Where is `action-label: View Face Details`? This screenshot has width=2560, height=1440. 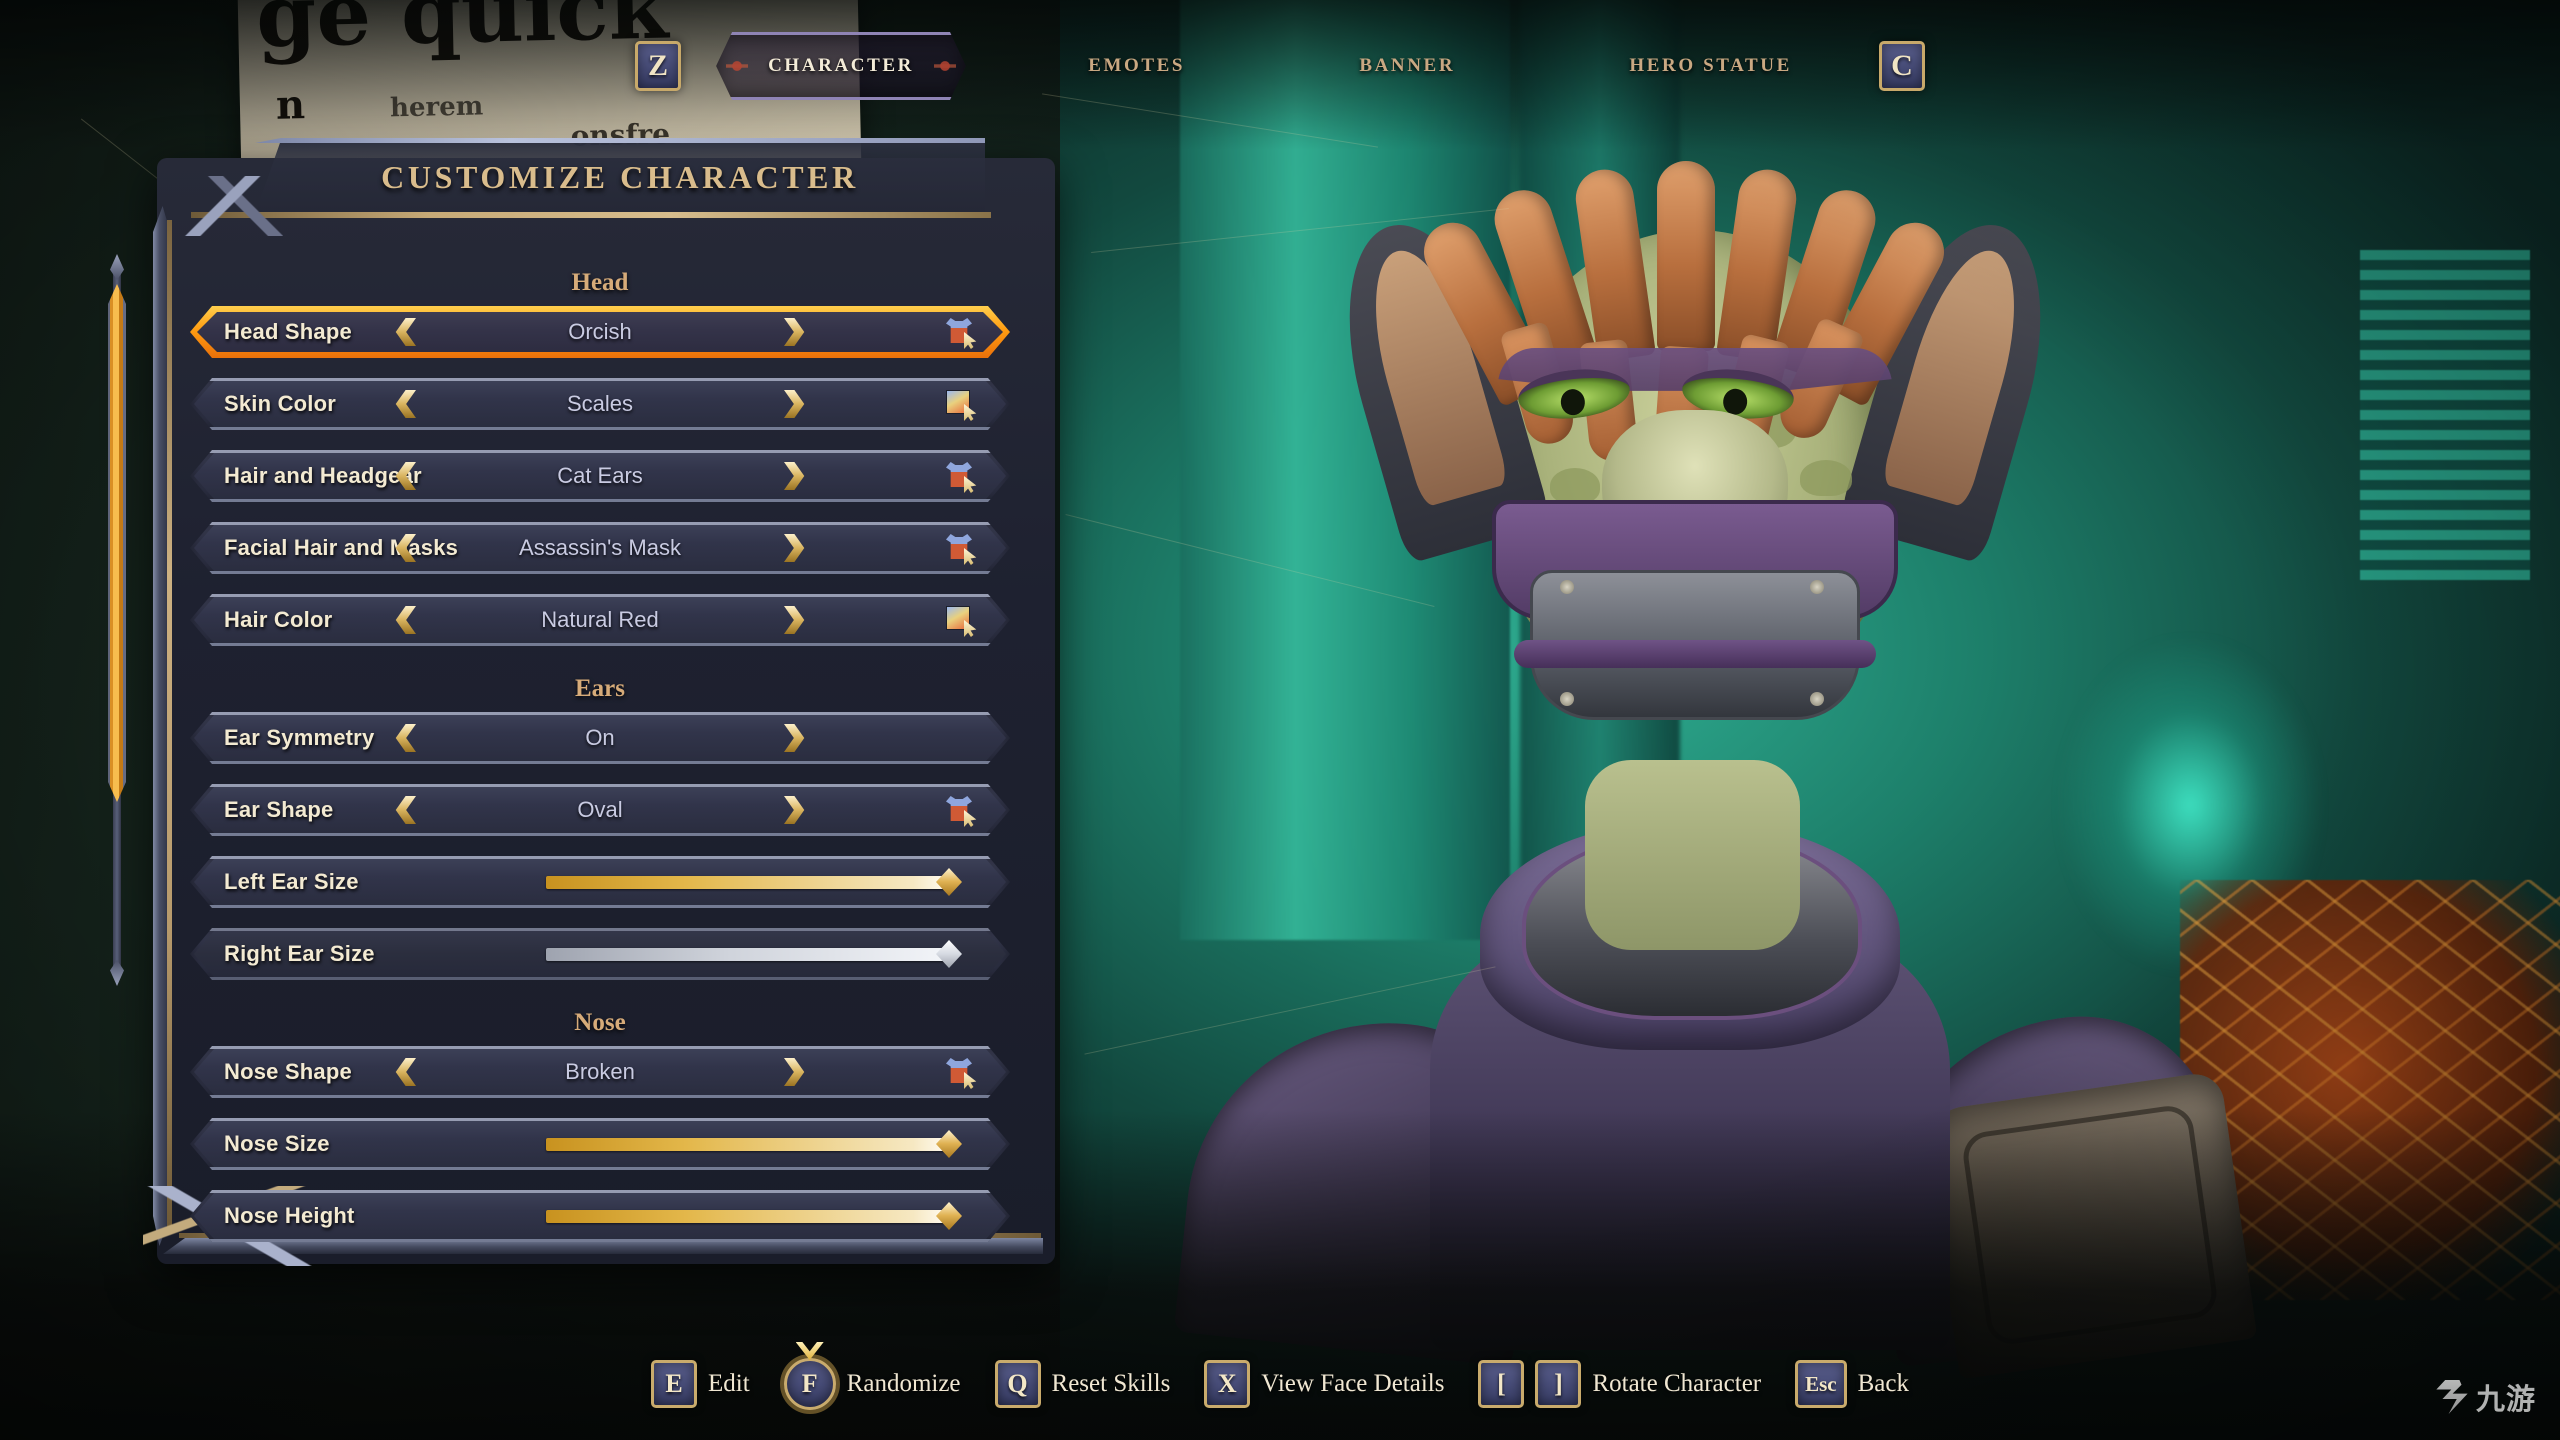 action-label: View Face Details is located at coordinates (1353, 1383).